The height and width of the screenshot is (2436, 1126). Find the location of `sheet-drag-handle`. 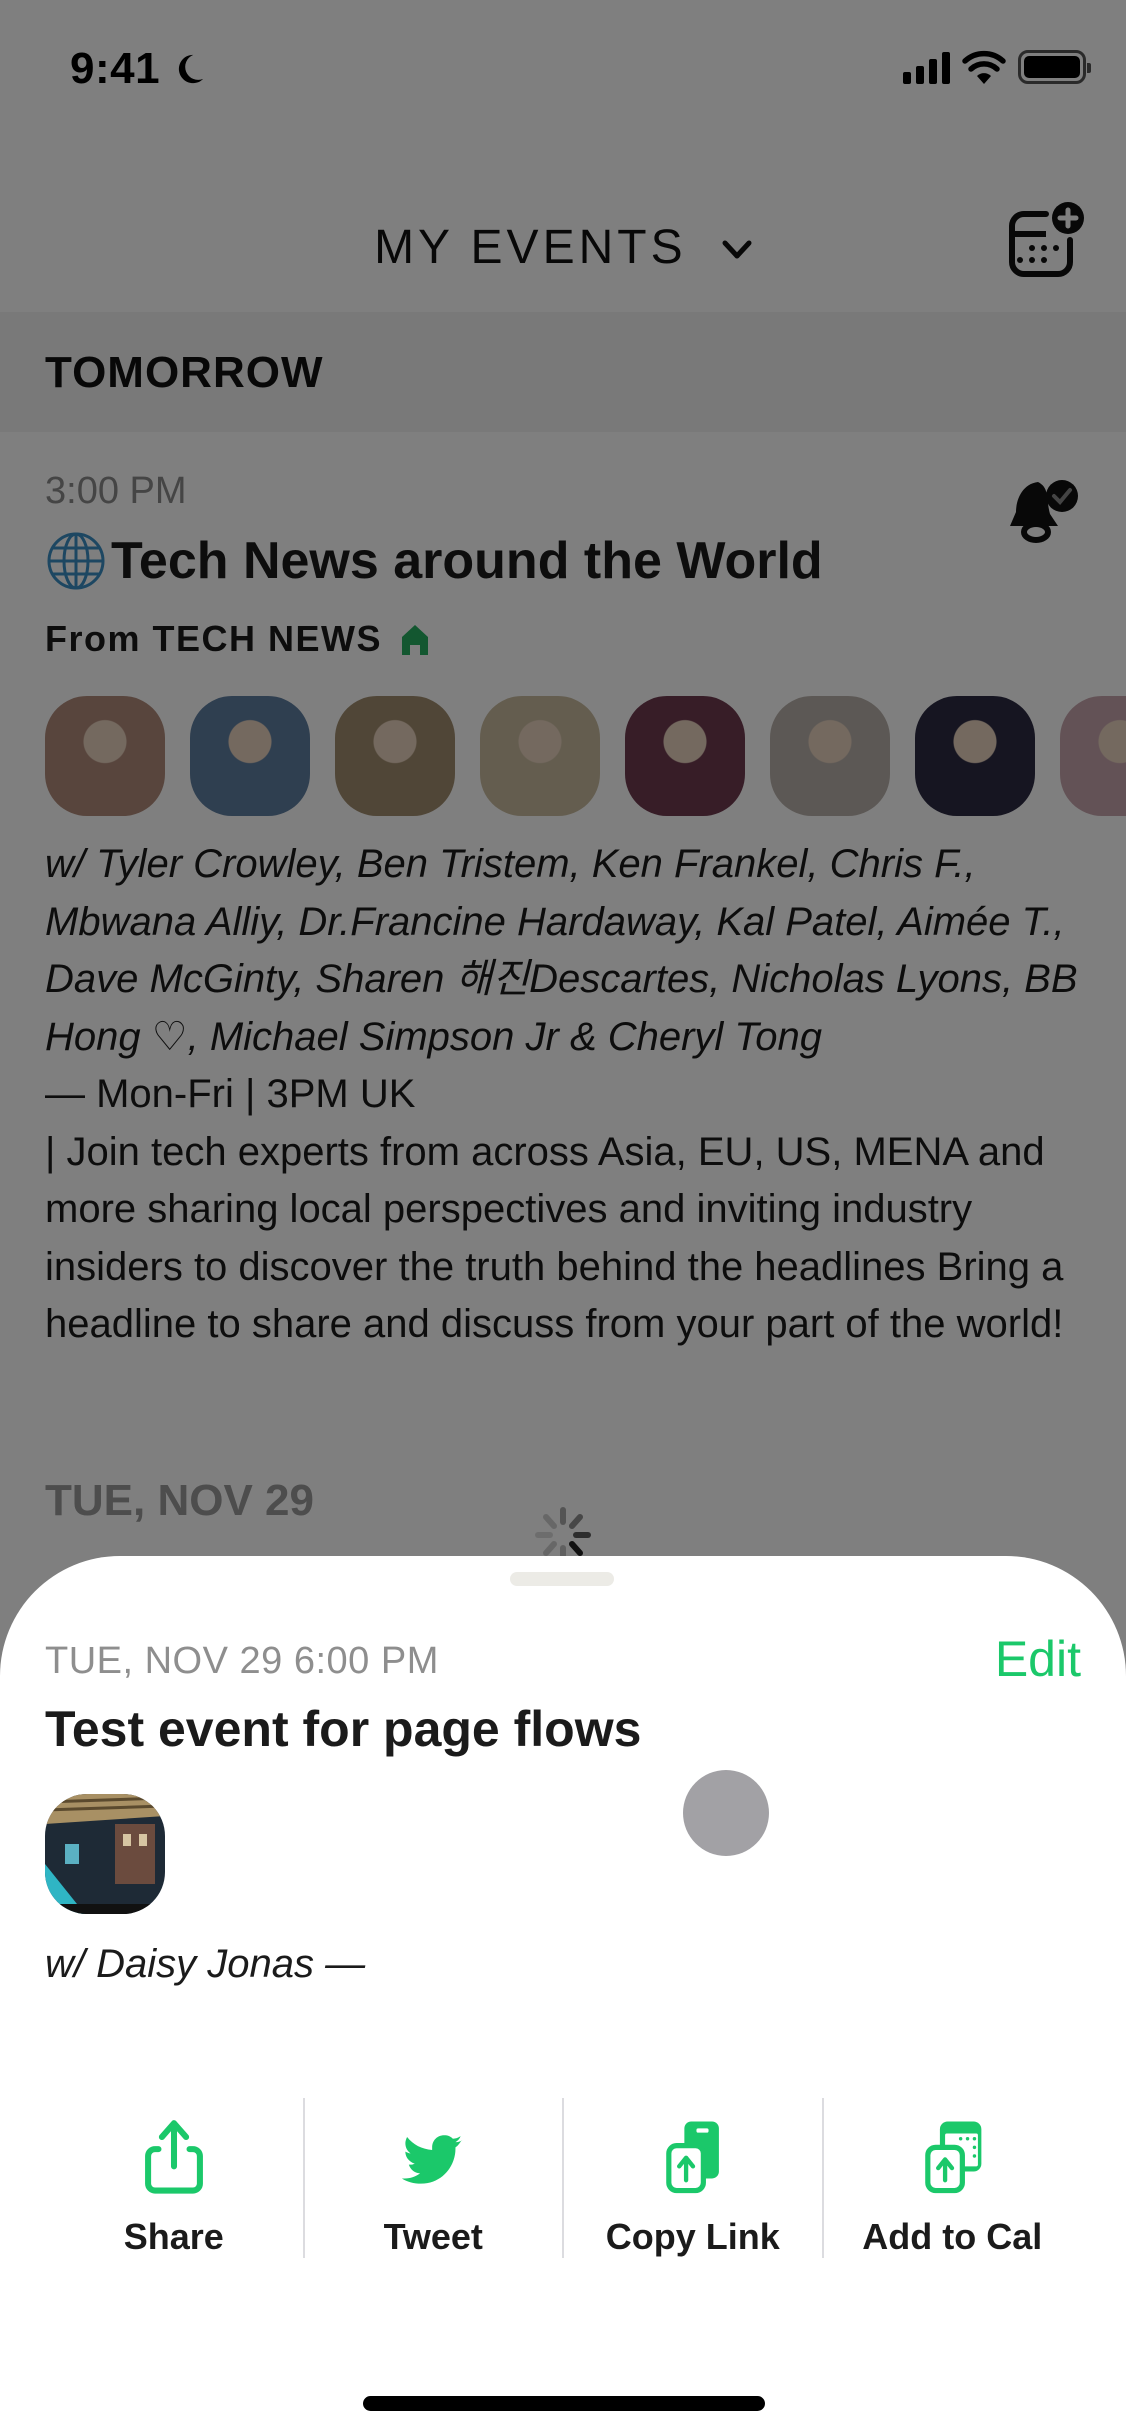

sheet-drag-handle is located at coordinates (562, 1579).